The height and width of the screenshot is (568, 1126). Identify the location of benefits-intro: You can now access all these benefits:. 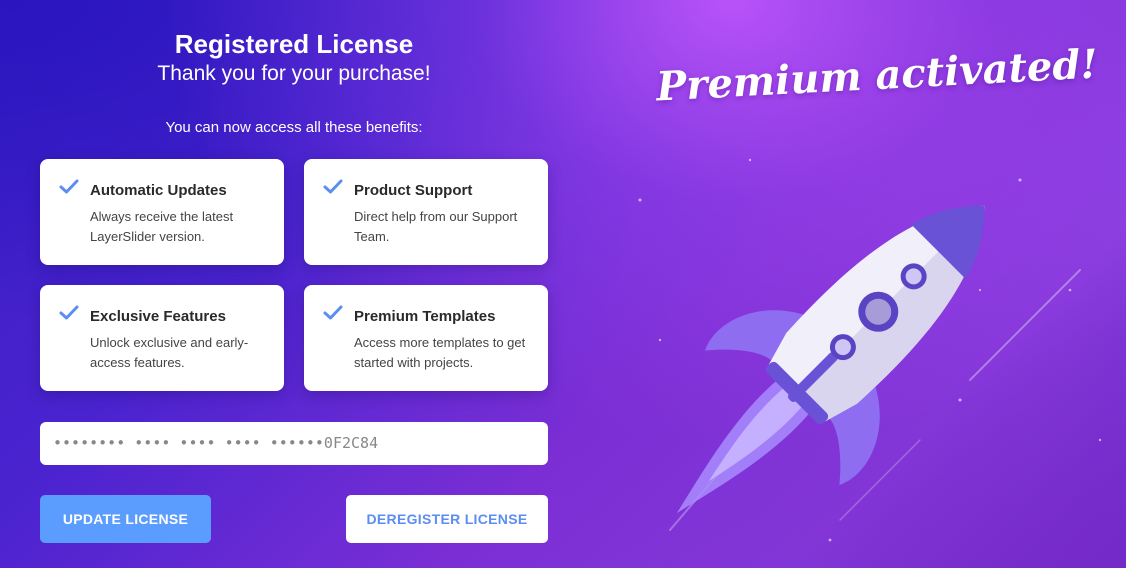
(294, 127).